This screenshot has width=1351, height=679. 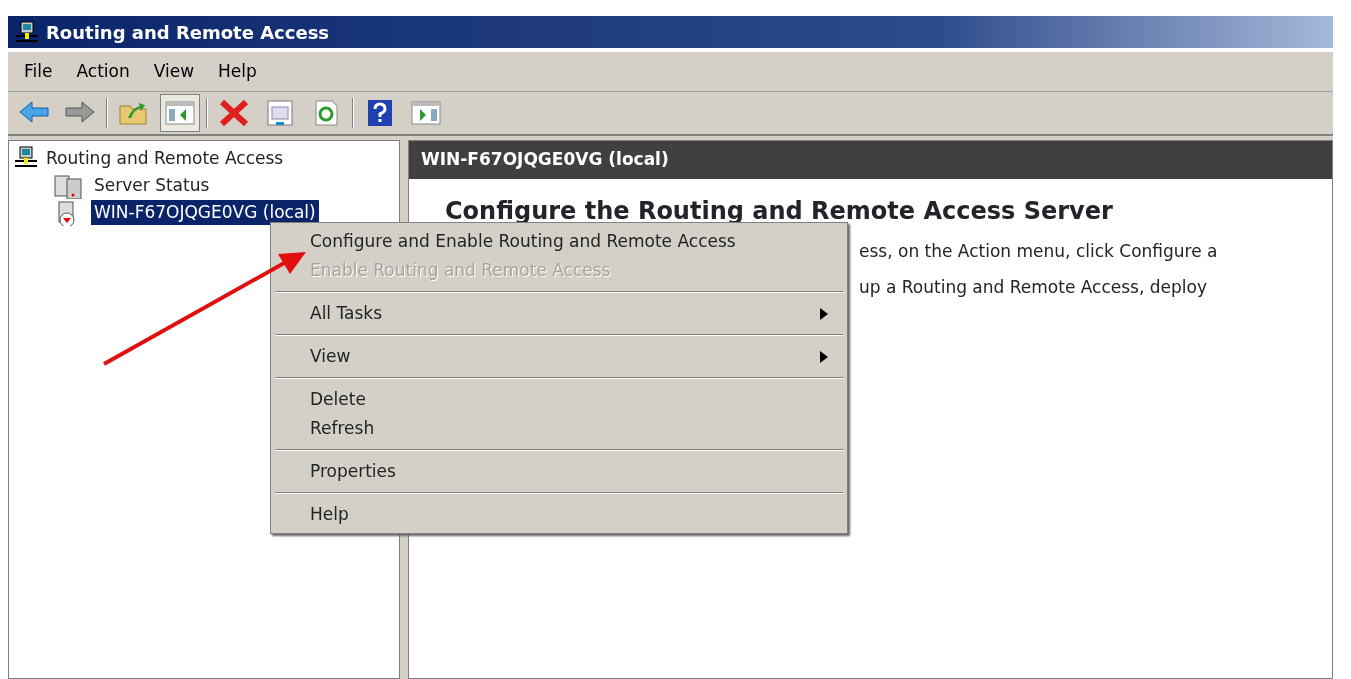 I want to click on context-menu-item: Refresh, so click(x=559, y=428).